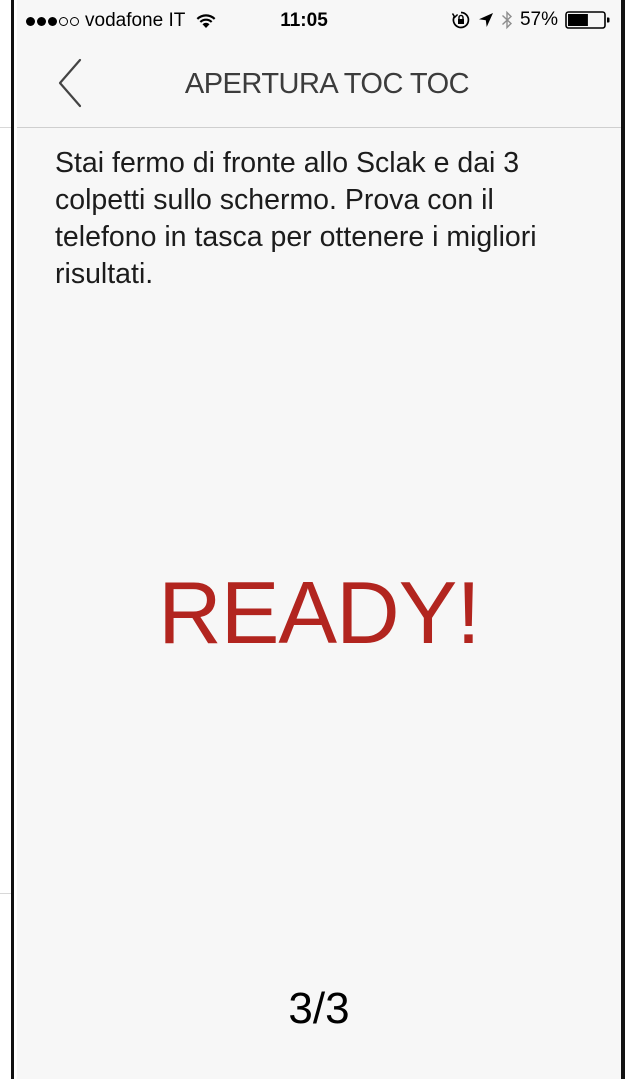 This screenshot has height=1079, width=629. What do you see at coordinates (327, 84) in the screenshot?
I see `page-title: APERTURA TOC TOC` at bounding box center [327, 84].